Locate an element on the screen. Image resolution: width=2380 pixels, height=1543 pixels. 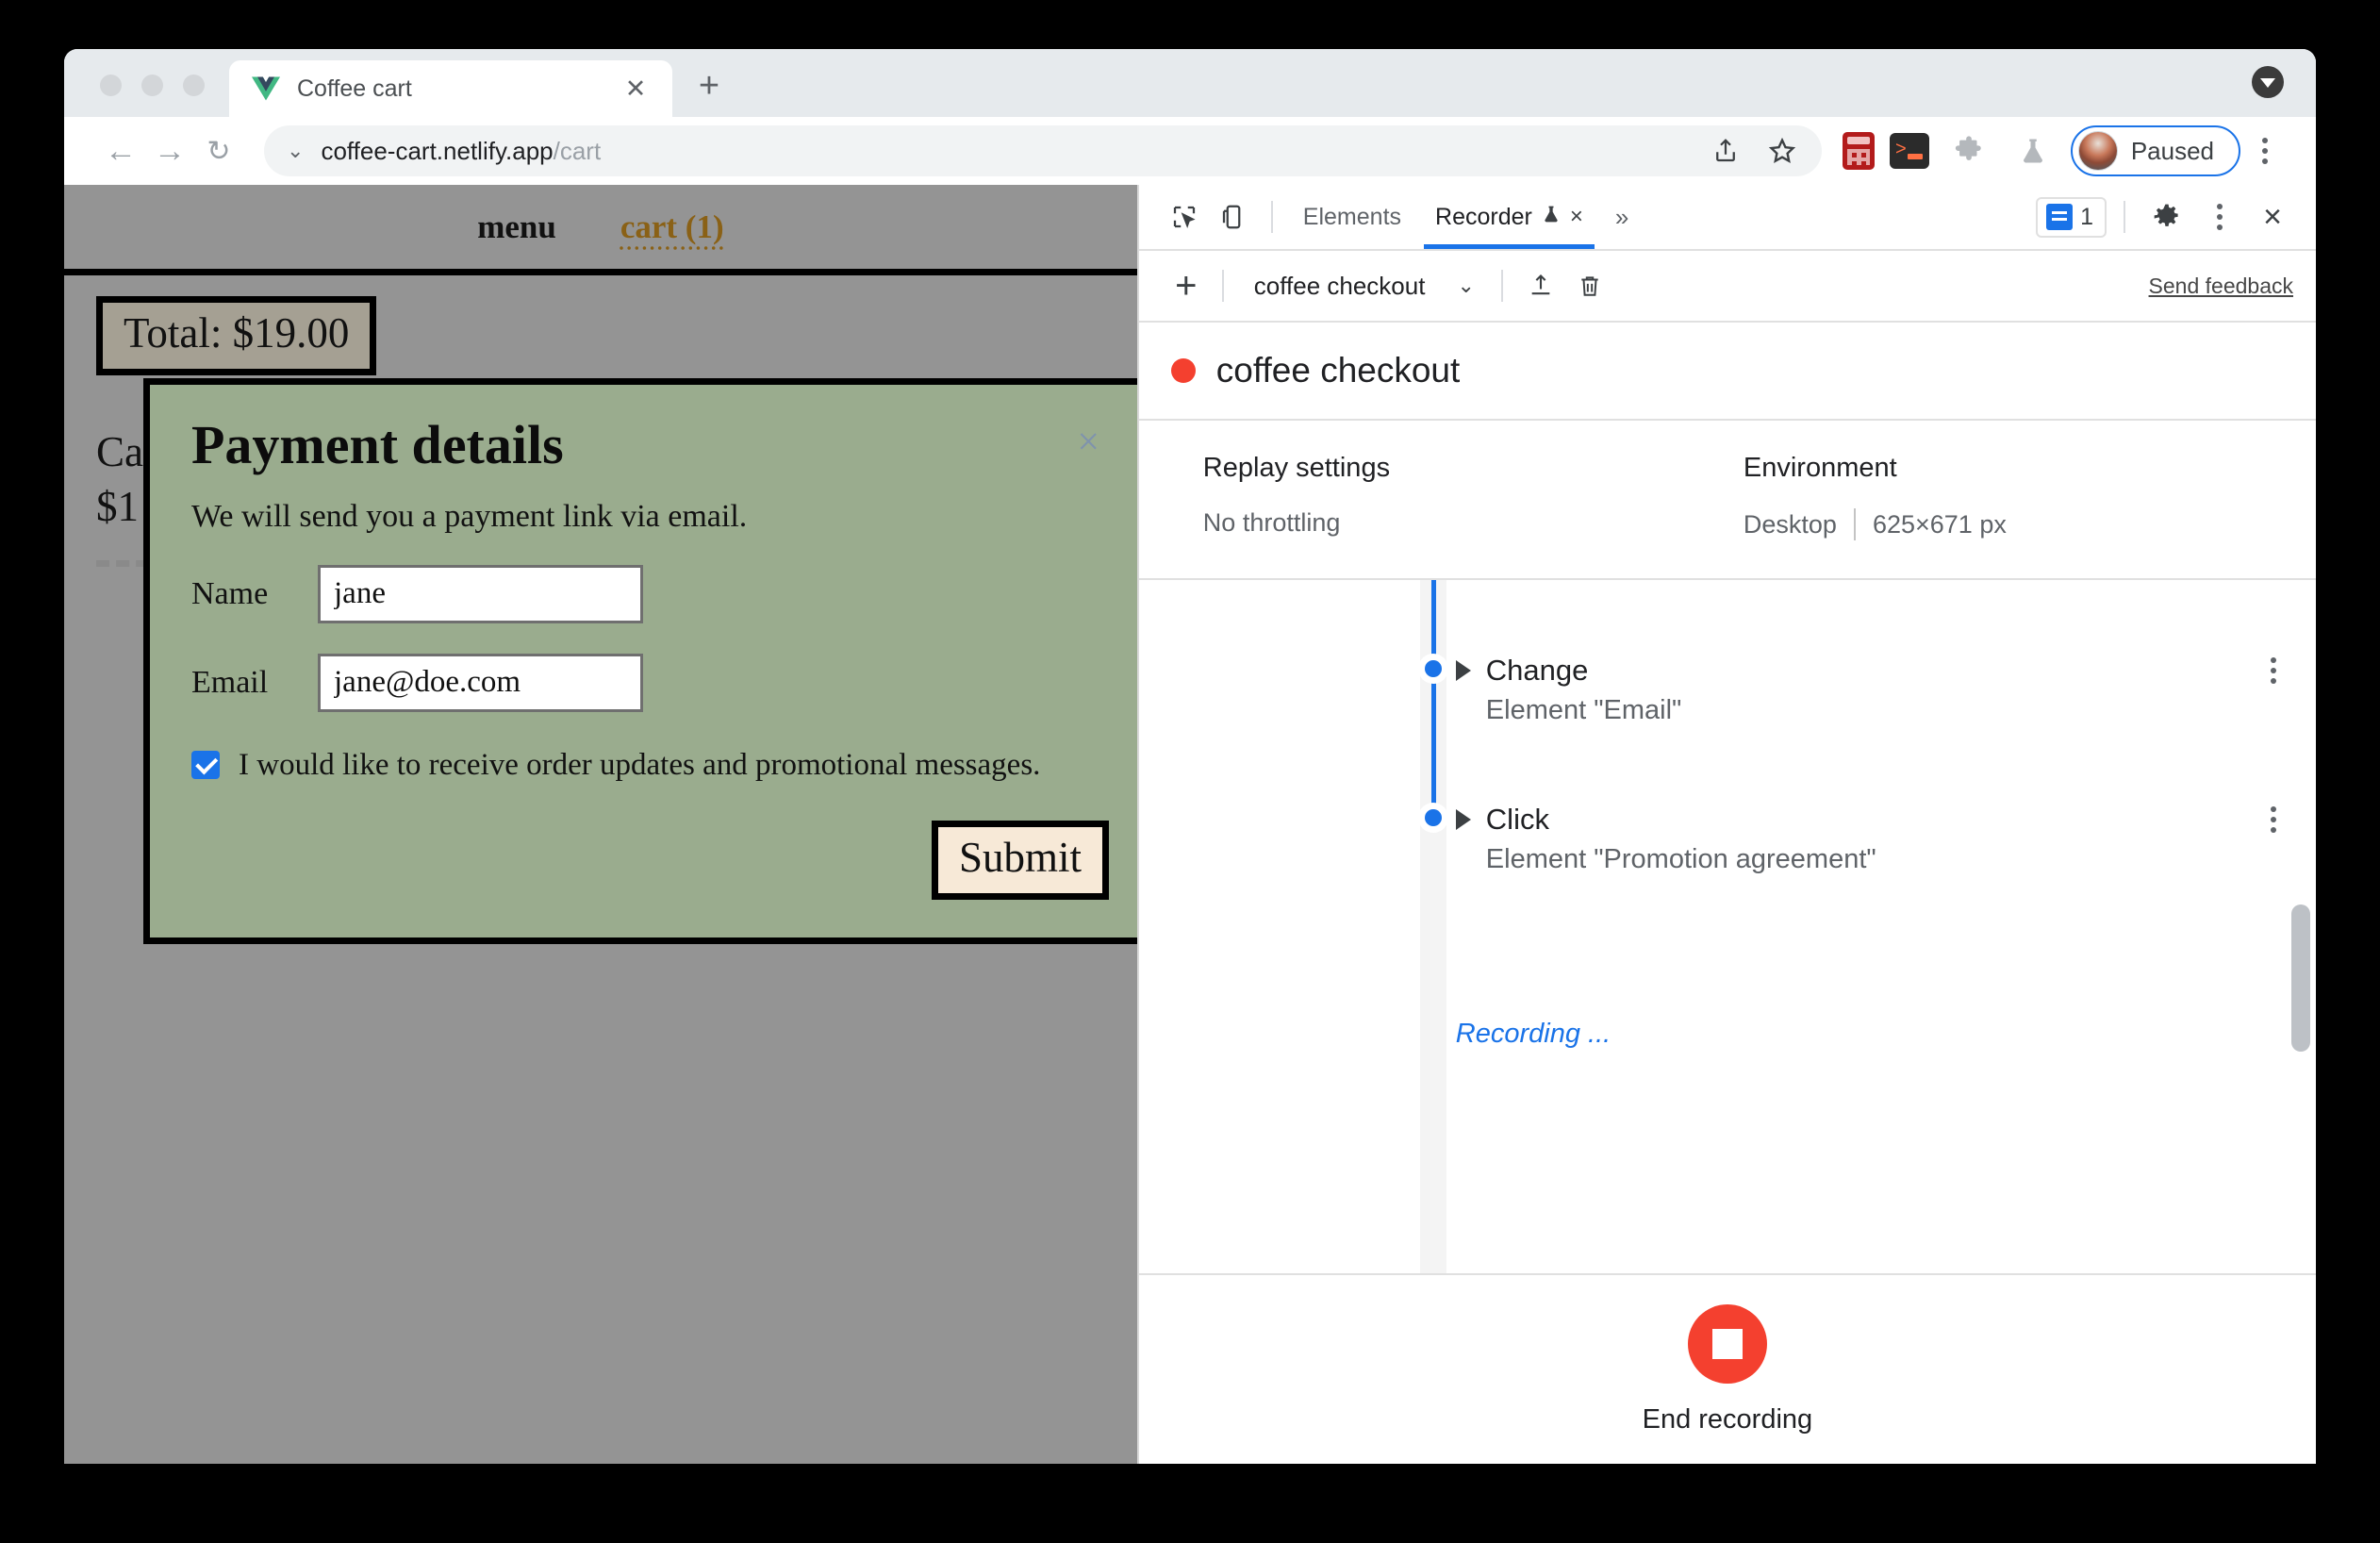
recording-select: coffee checkout ⌄ is located at coordinates (1364, 286).